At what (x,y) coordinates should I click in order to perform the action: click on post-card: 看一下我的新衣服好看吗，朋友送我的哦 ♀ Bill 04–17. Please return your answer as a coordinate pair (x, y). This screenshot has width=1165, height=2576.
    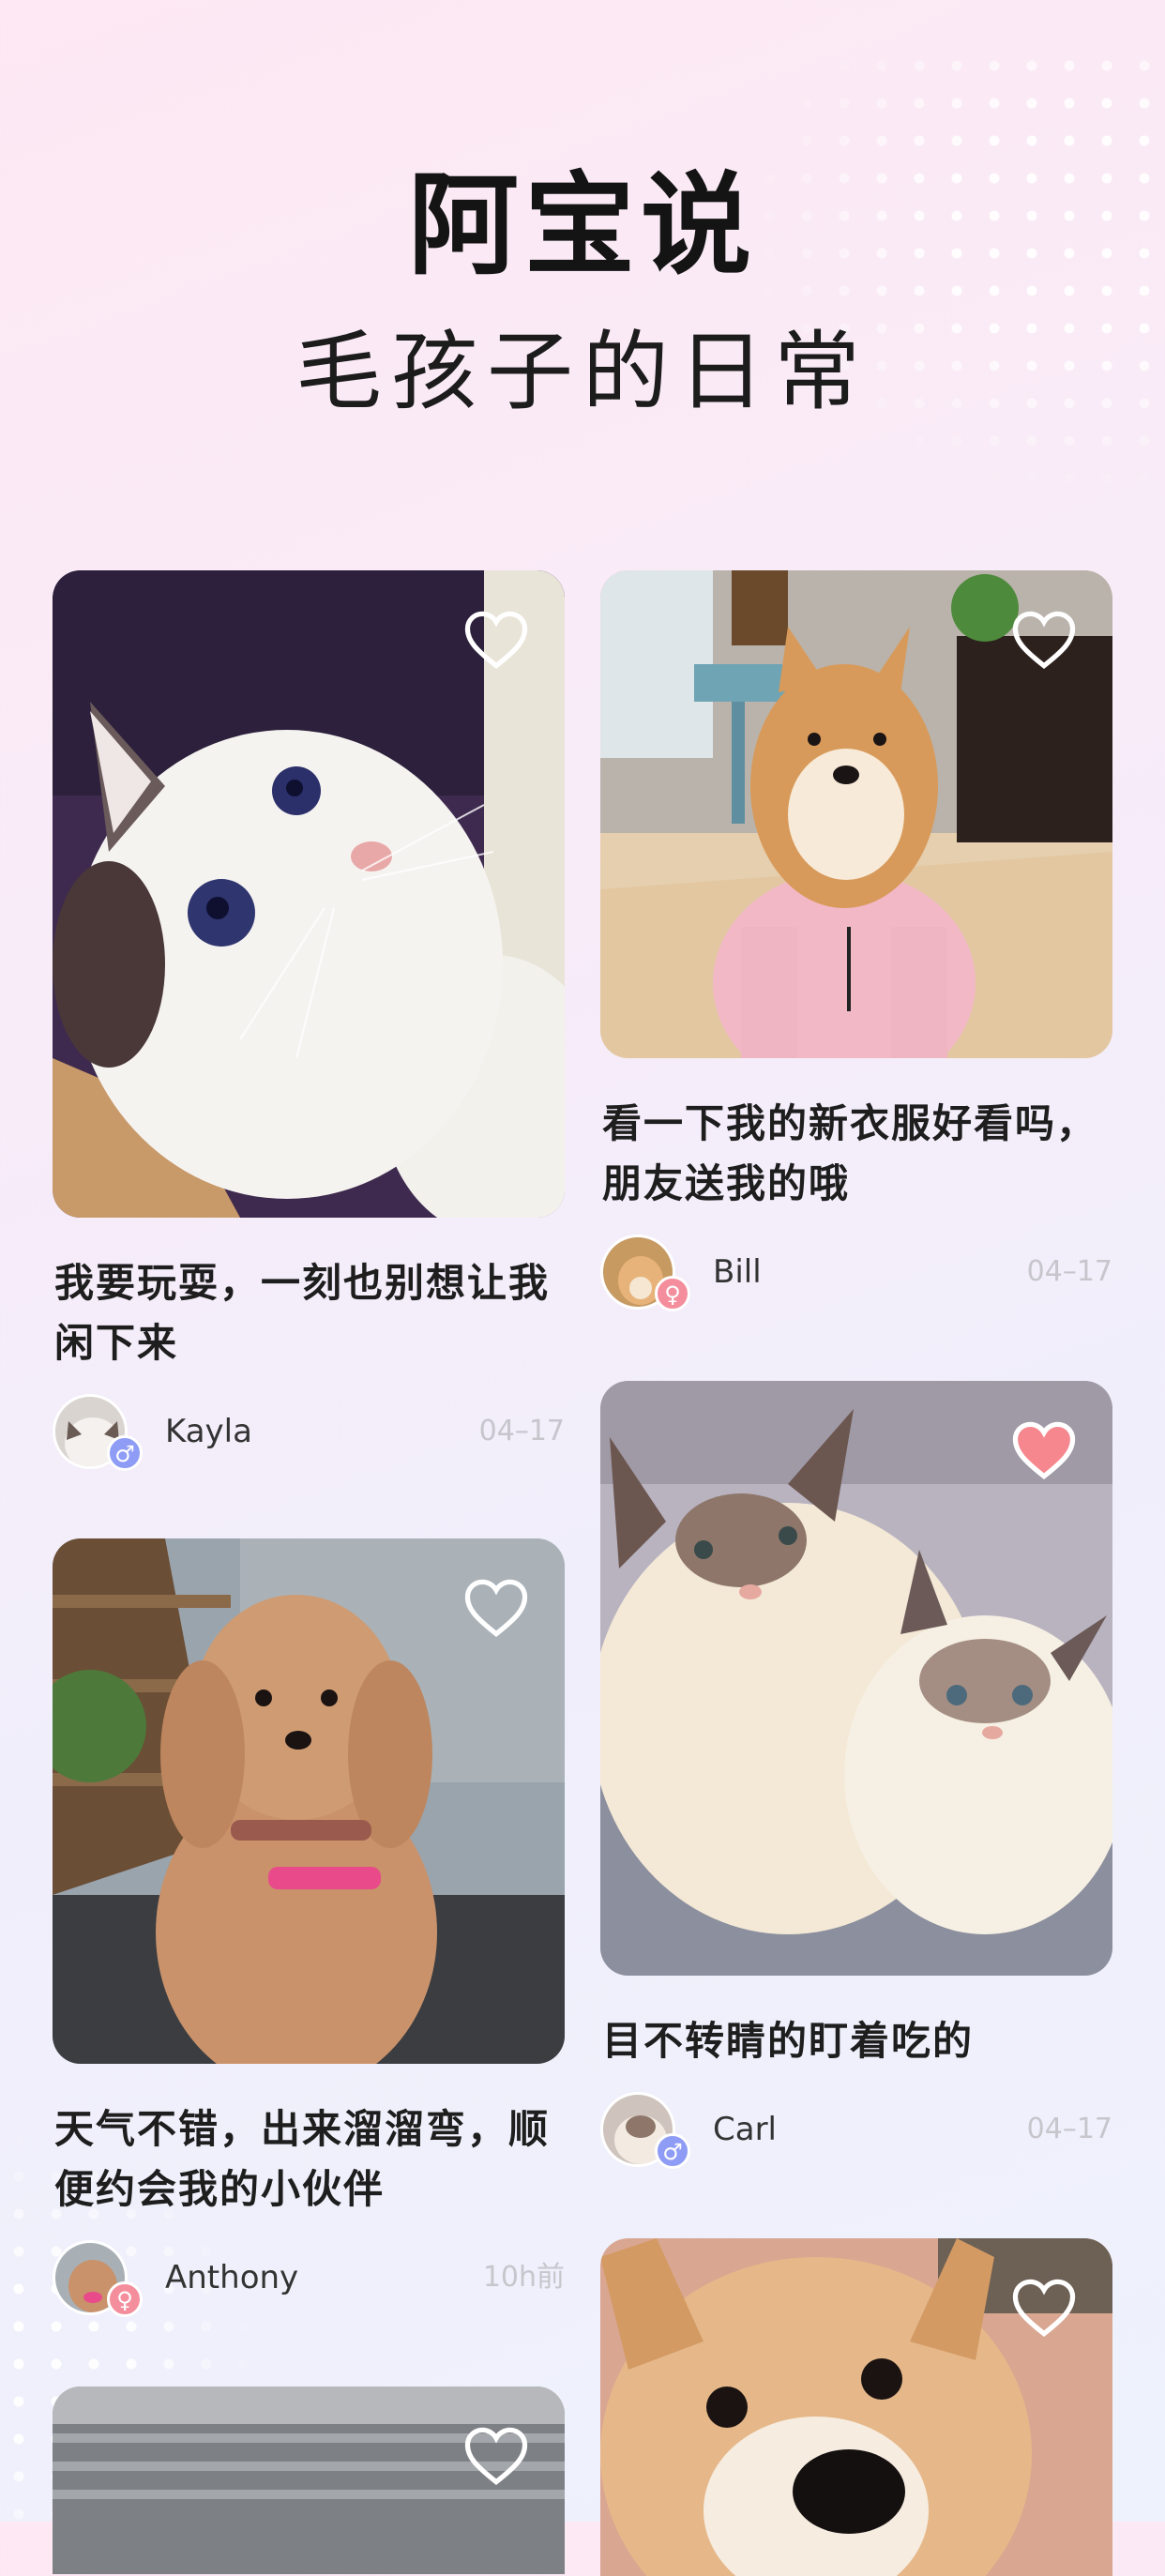
    Looking at the image, I should click on (856, 942).